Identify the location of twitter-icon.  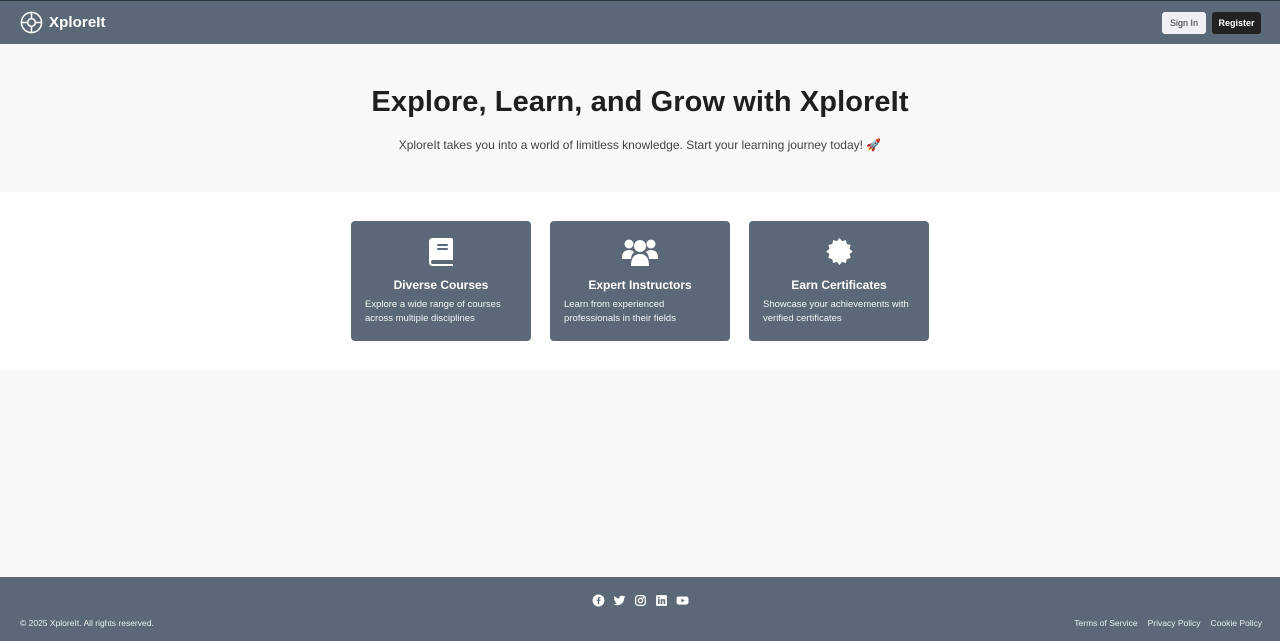
(619, 600).